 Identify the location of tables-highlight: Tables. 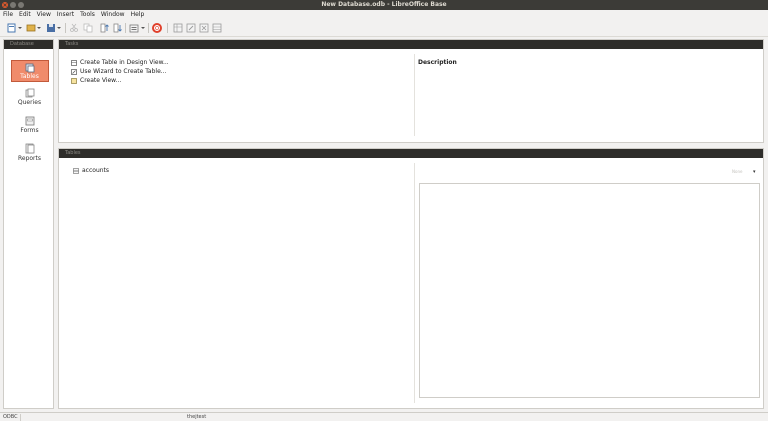
(29, 71).